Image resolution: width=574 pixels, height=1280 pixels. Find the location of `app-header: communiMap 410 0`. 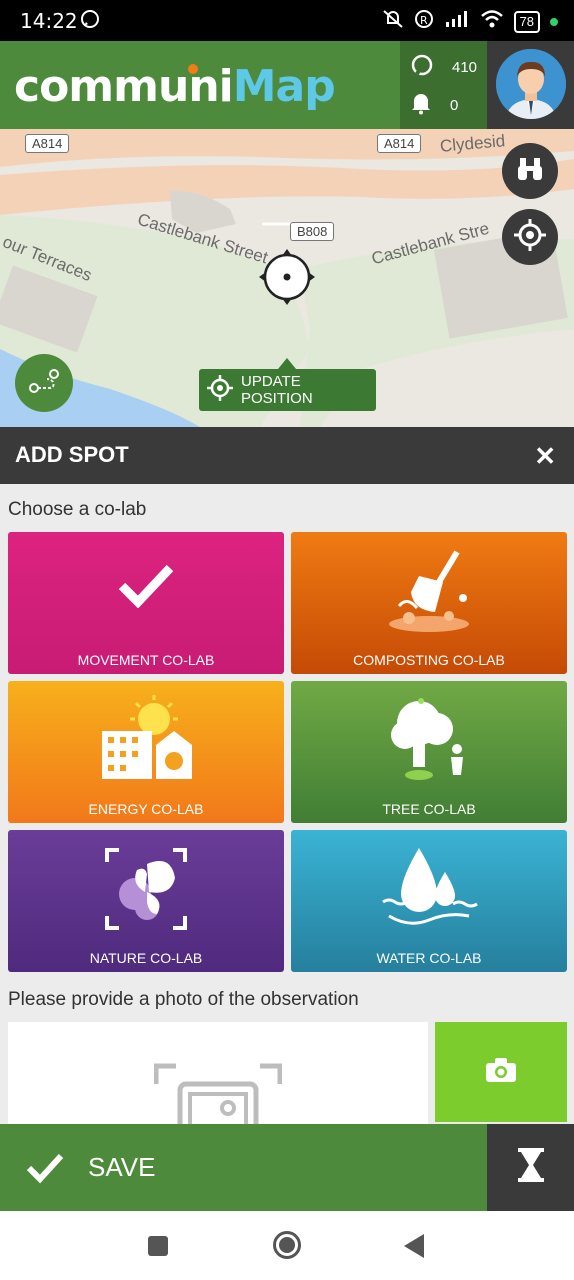

app-header: communiMap 410 0 is located at coordinates (287, 85).